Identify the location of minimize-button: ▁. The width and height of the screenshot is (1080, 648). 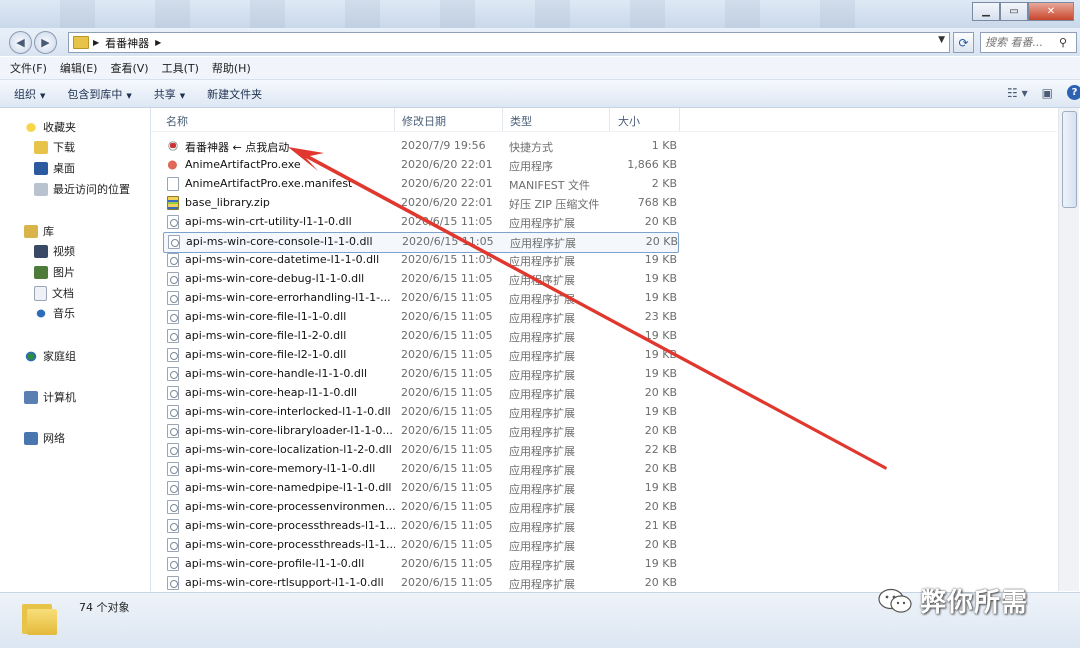
(986, 11).